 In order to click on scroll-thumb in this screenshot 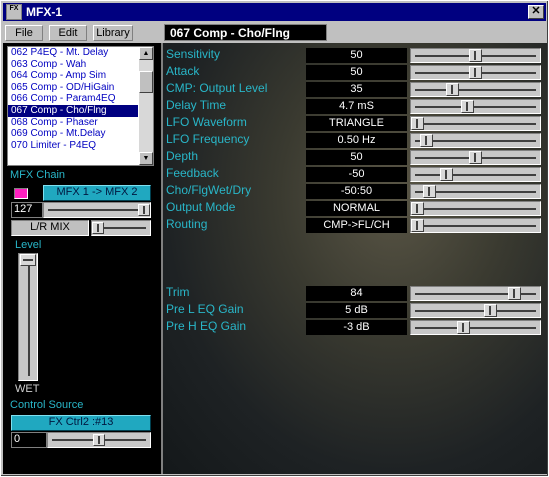, I will do `click(146, 82)`.